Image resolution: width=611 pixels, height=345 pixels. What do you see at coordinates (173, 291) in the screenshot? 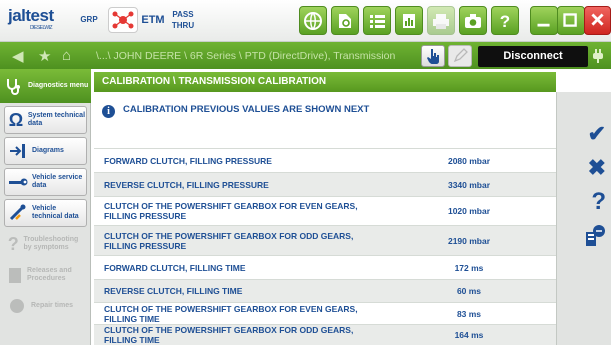
I see `row-name: REVERSE CLUTCH, FILLING TIME` at bounding box center [173, 291].